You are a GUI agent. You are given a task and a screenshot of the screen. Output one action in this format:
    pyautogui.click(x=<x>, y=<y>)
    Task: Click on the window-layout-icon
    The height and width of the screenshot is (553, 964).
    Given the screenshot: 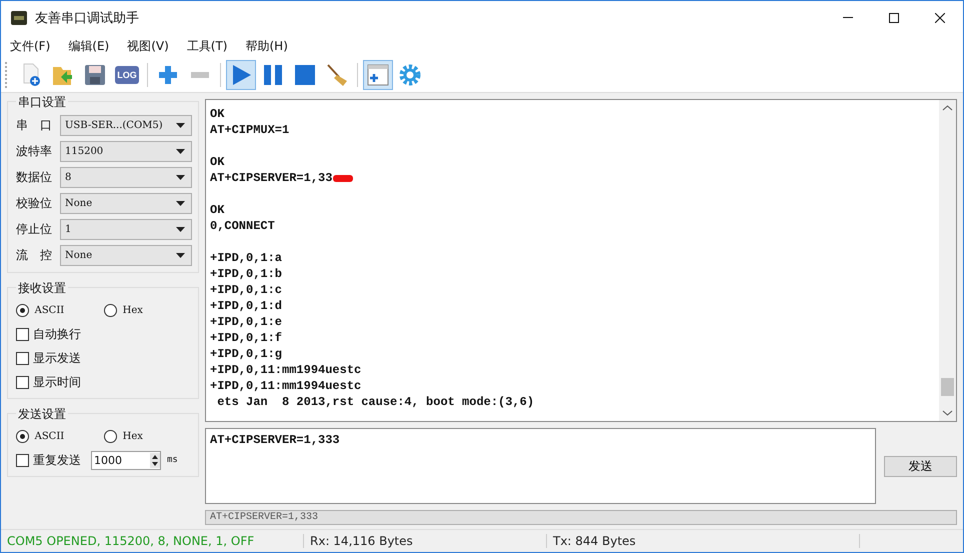 What is the action you would take?
    pyautogui.click(x=378, y=75)
    